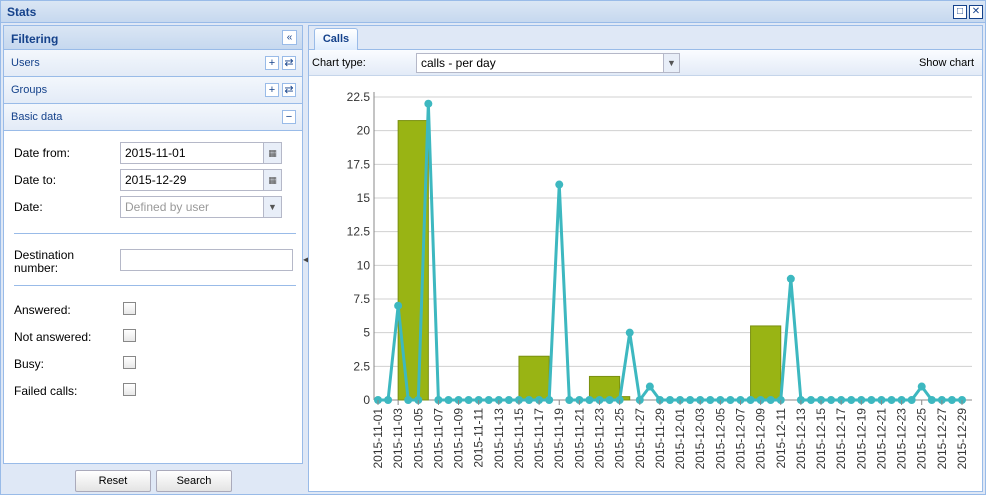 Image resolution: width=986 pixels, height=495 pixels. I want to click on tab-calls: Calls, so click(336, 39).